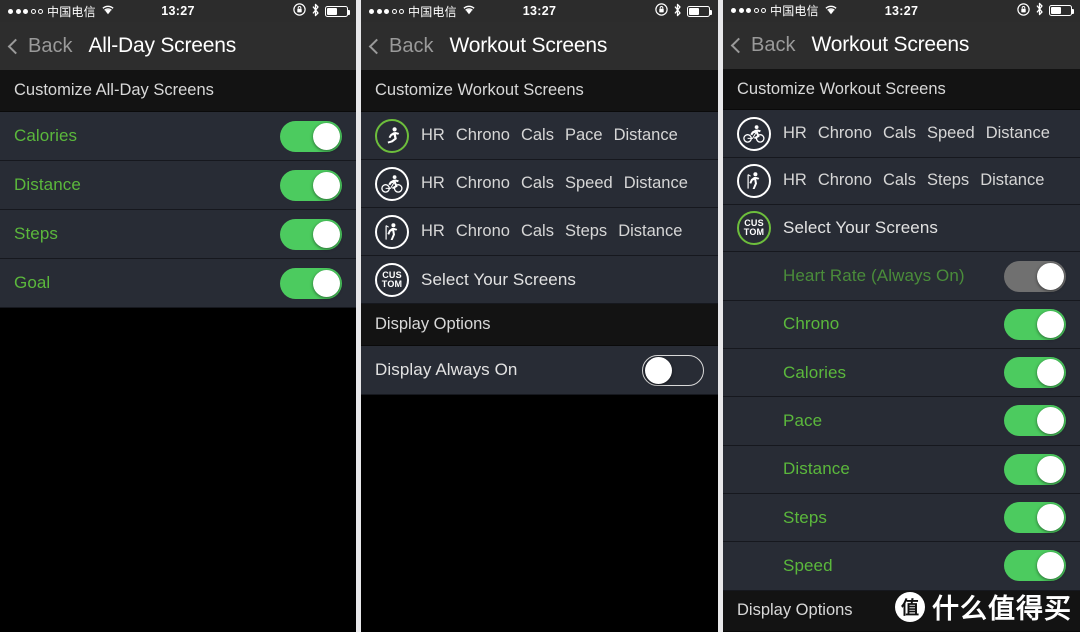 Image resolution: width=1080 pixels, height=632 pixels. What do you see at coordinates (811, 324) in the screenshot?
I see `row-label: Chrono` at bounding box center [811, 324].